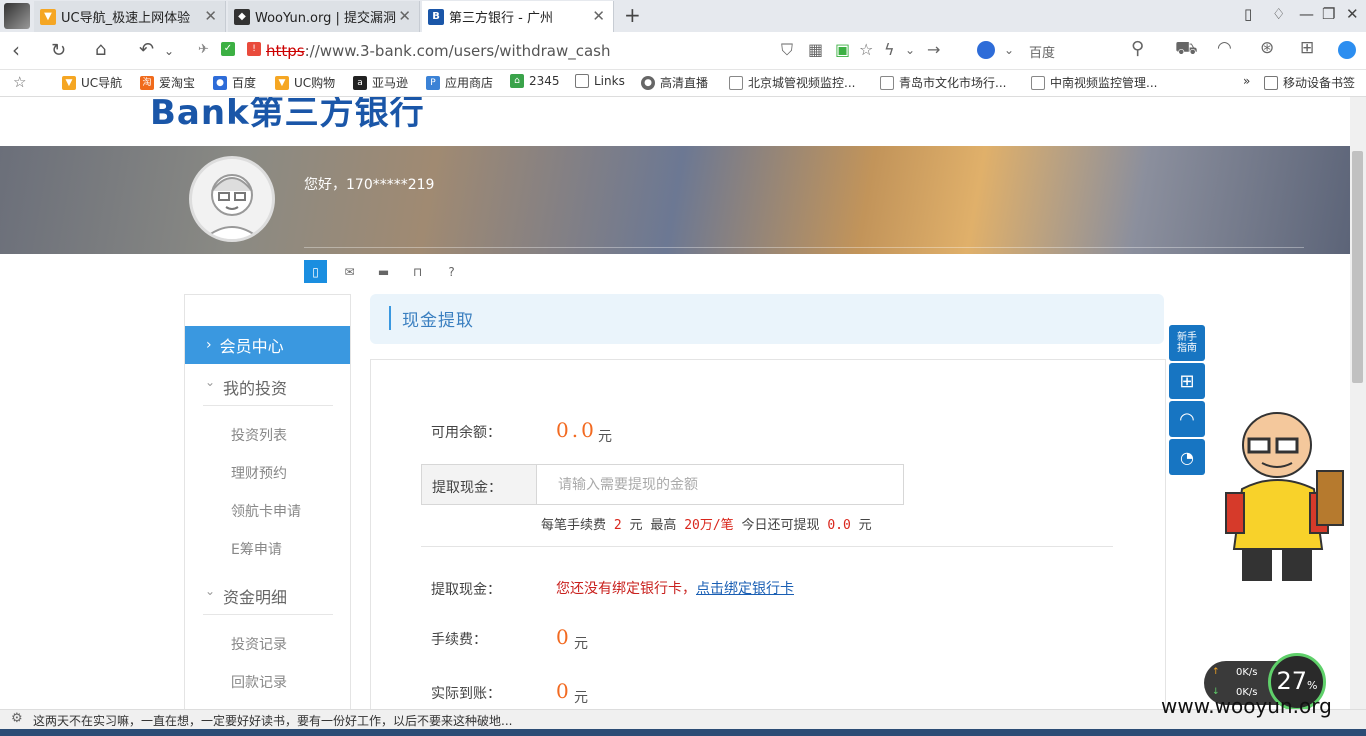 This screenshot has width=1366, height=736. Describe the element at coordinates (866, 49) in the screenshot. I see `star-icon: ☆` at that location.